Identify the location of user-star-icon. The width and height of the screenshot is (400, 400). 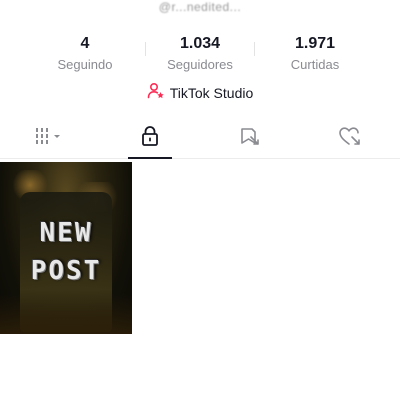
(156, 93).